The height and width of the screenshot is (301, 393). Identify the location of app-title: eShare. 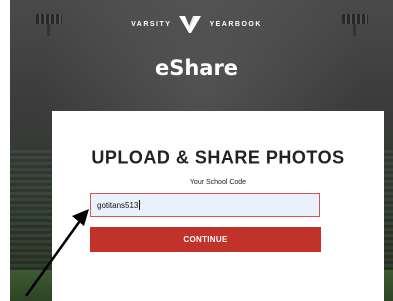
(196, 68).